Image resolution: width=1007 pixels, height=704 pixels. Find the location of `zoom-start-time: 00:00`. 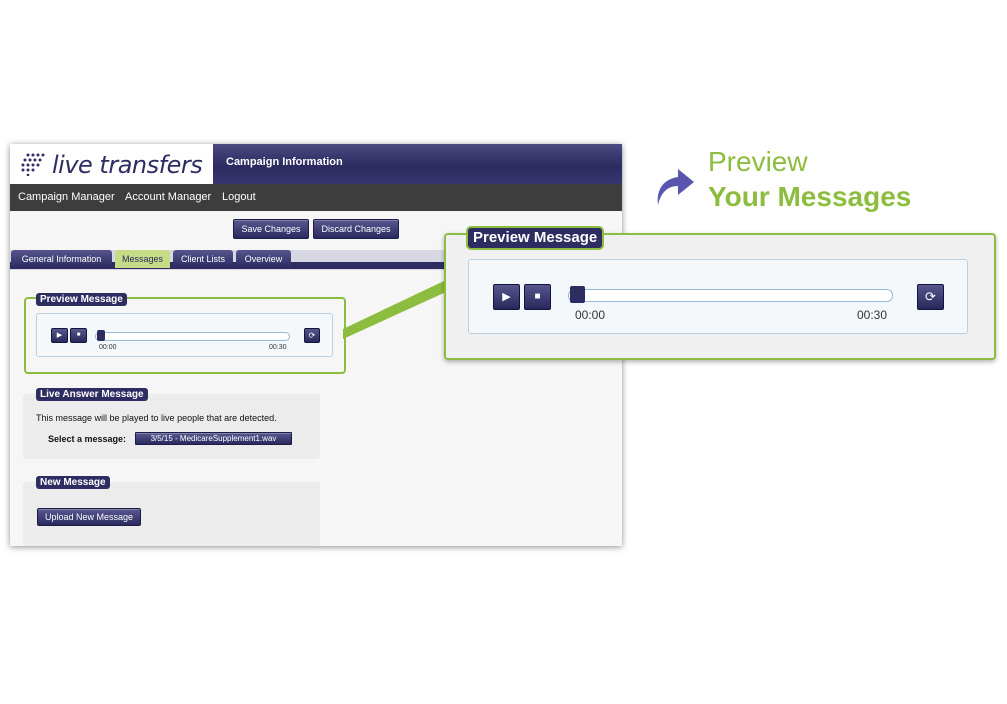

zoom-start-time: 00:00 is located at coordinates (590, 315).